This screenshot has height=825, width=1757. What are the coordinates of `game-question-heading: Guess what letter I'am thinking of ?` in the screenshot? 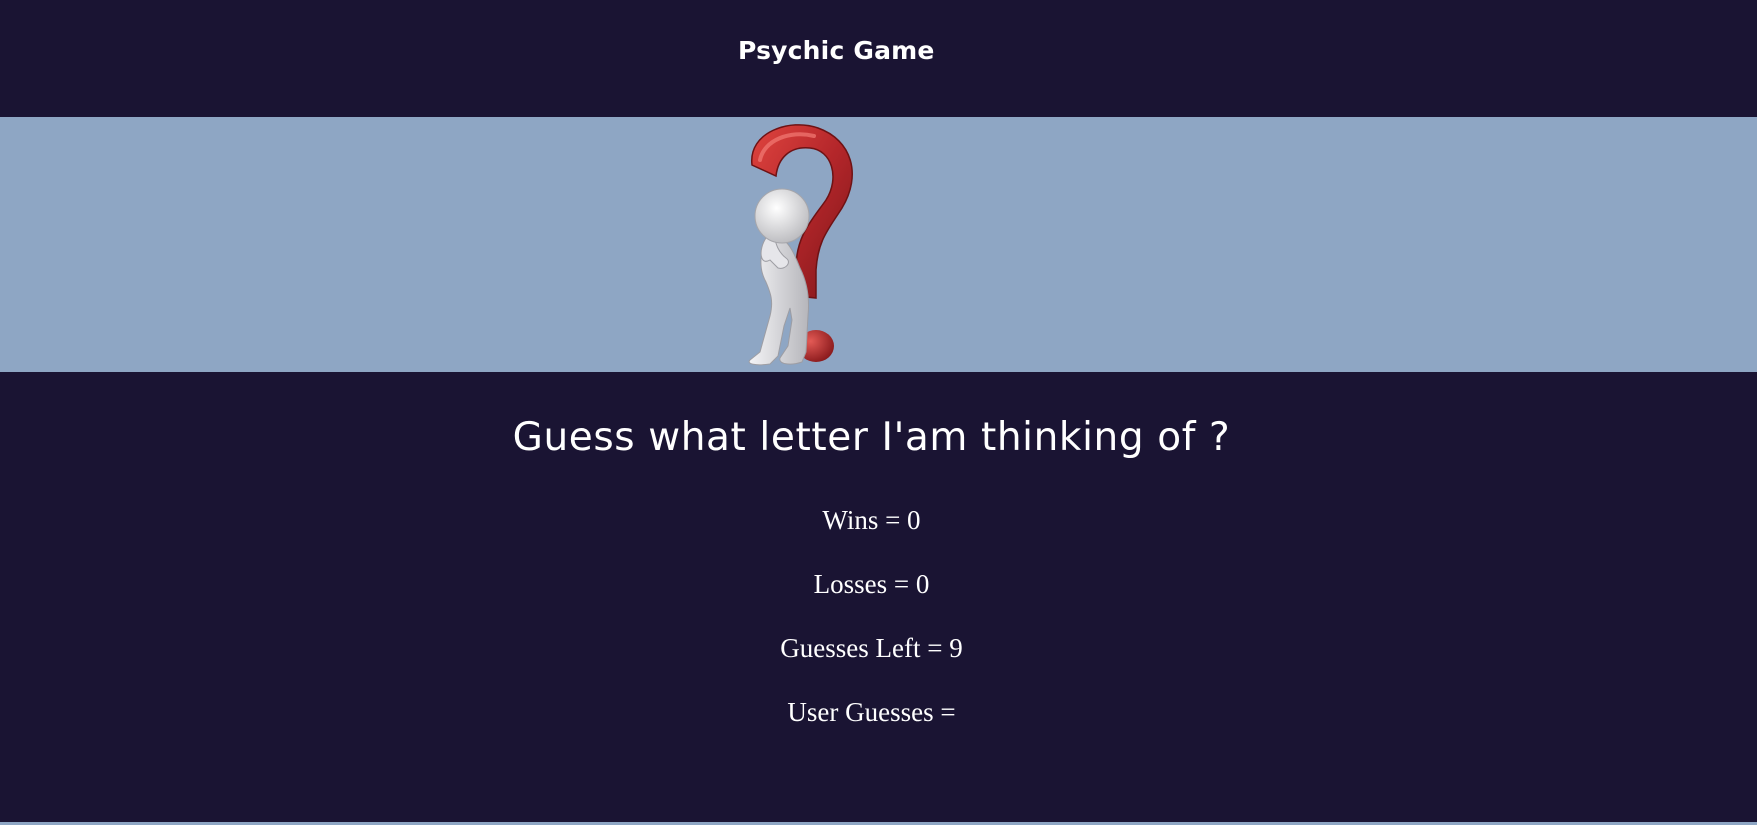 It's located at (871, 437).